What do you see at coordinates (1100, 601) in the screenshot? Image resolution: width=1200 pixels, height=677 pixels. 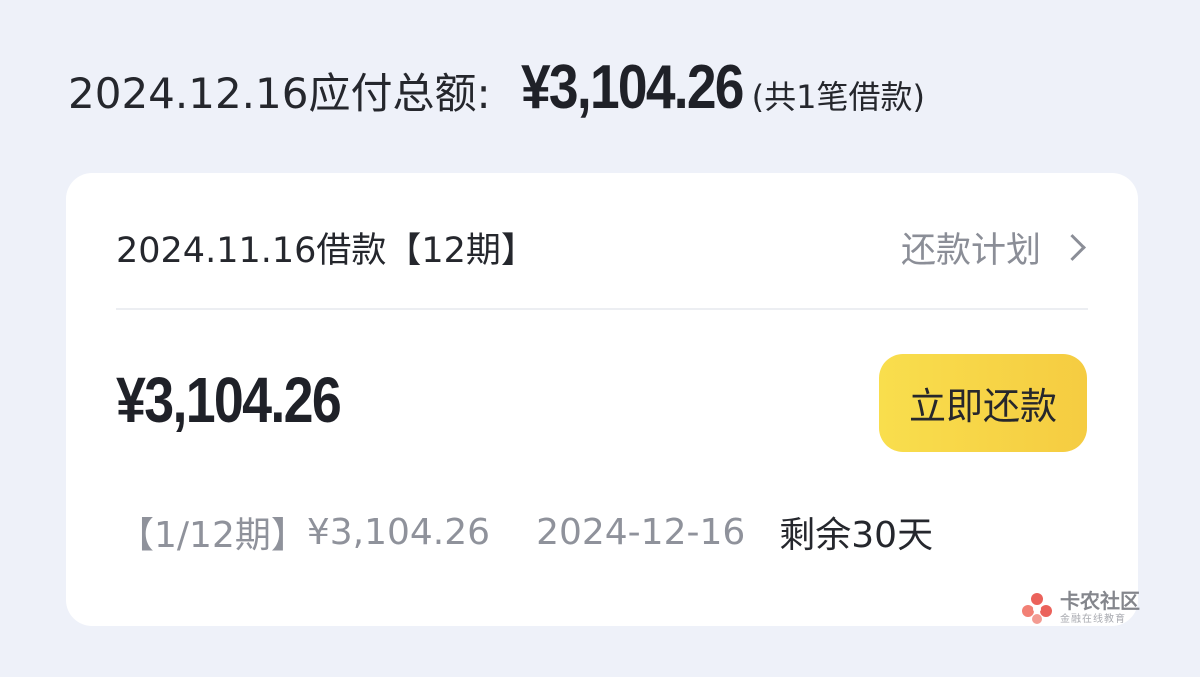 I see `watermark-name: 卡农社区` at bounding box center [1100, 601].